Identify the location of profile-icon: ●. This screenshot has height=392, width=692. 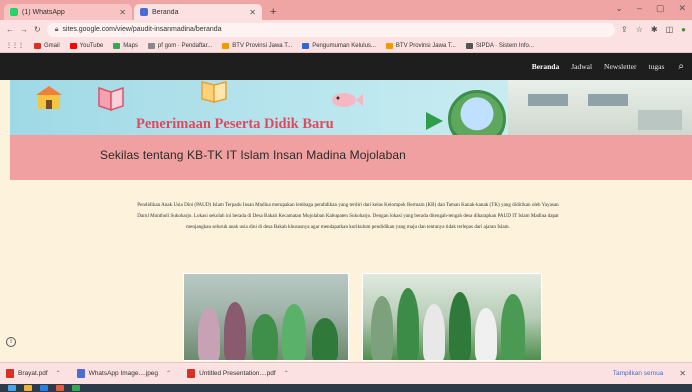
(683, 29).